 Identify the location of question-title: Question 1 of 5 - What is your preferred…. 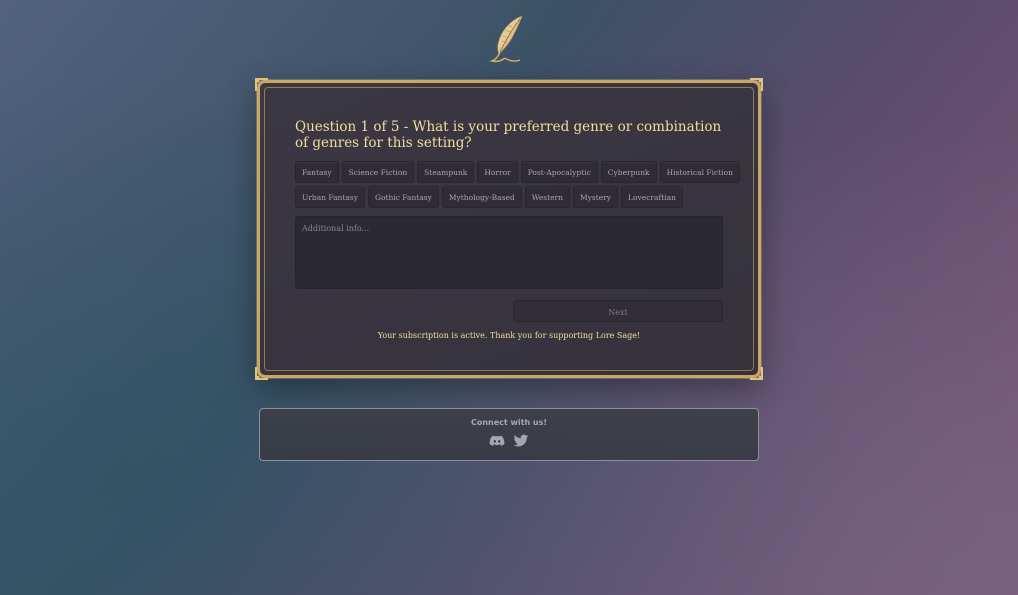
(508, 135).